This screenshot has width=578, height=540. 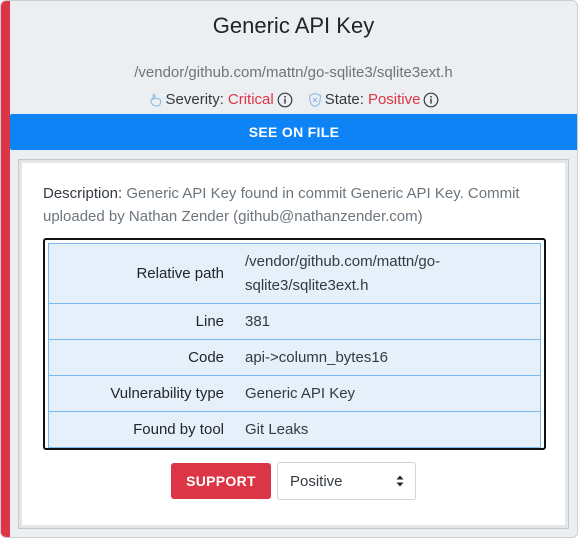 I want to click on table-row: Line 381, so click(x=294, y=322).